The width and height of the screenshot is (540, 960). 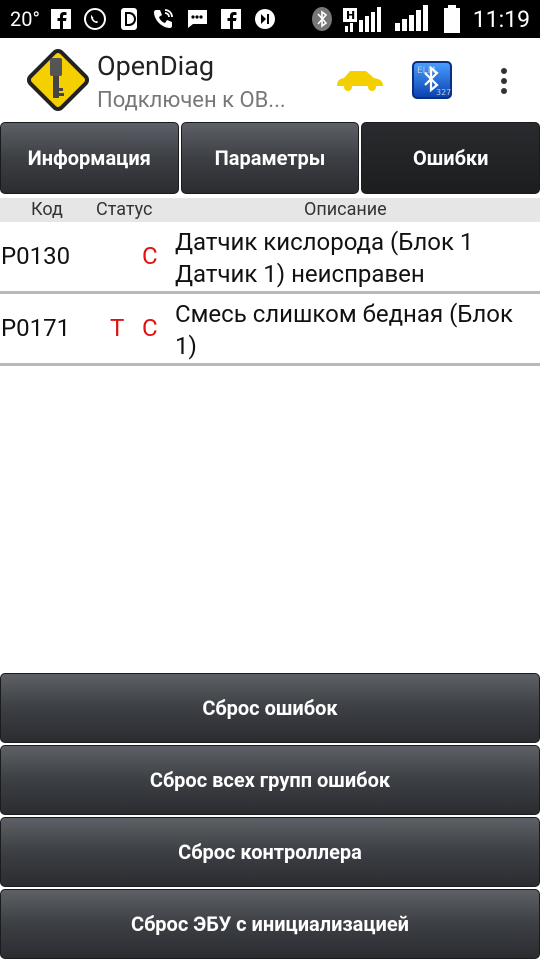 I want to click on reset-all-error-groups-button: Сброс всех групп ошибок, so click(x=270, y=780).